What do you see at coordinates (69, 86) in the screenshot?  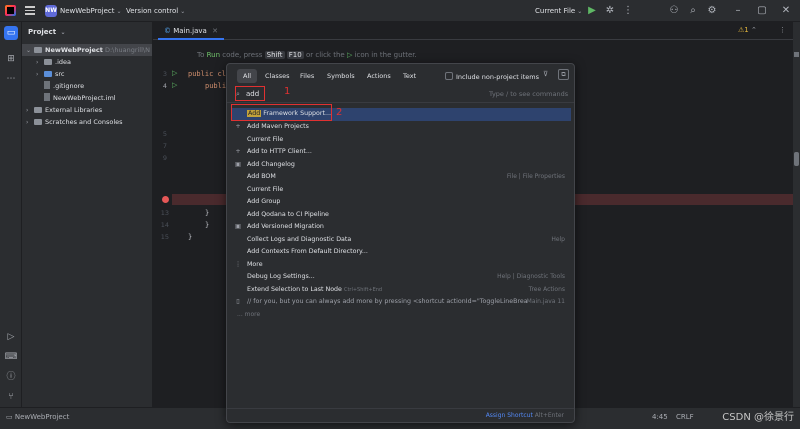 I see `tree-label: .gitignore` at bounding box center [69, 86].